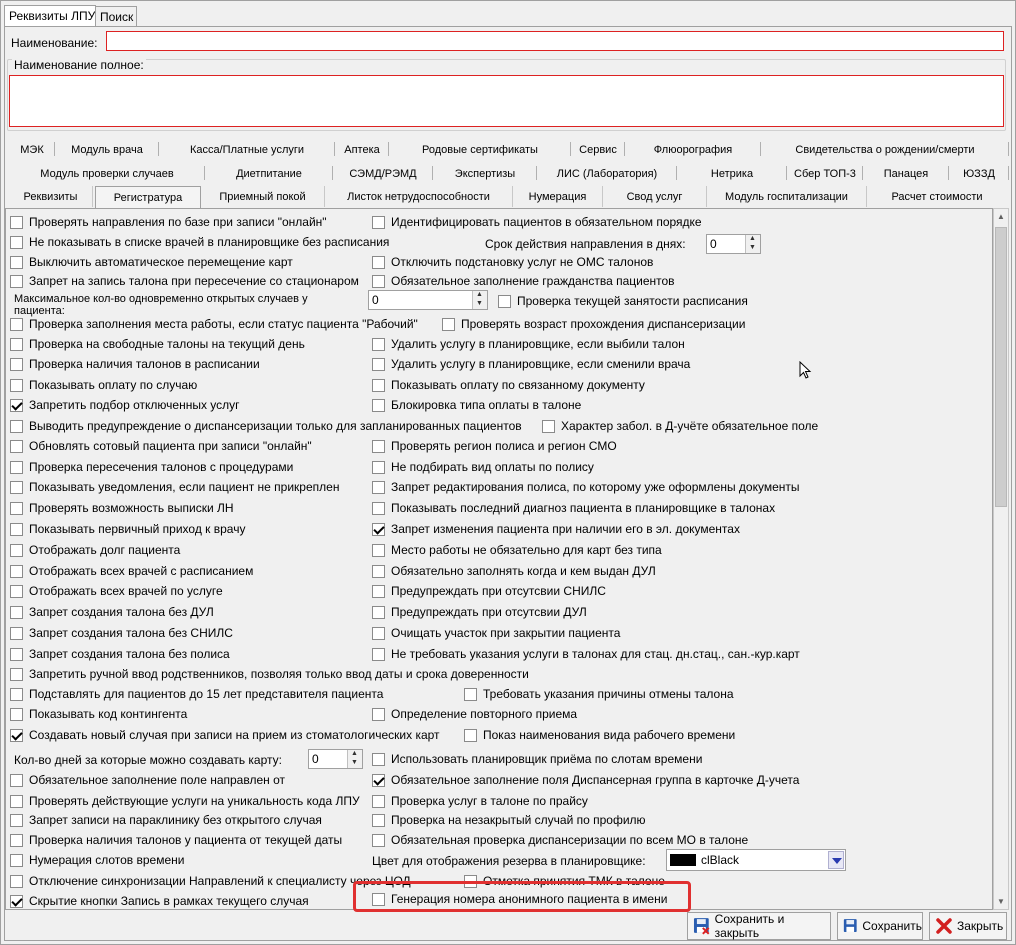 This screenshot has width=1016, height=945. Describe the element at coordinates (480, 149) in the screenshot. I see `tab-birth-certs: Родовые сертификаты` at that location.